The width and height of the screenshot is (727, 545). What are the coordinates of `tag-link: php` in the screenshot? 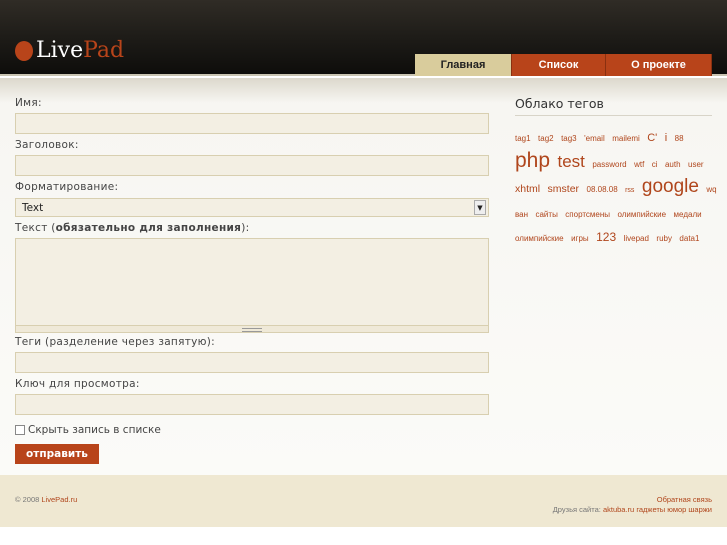 It's located at (532, 160).